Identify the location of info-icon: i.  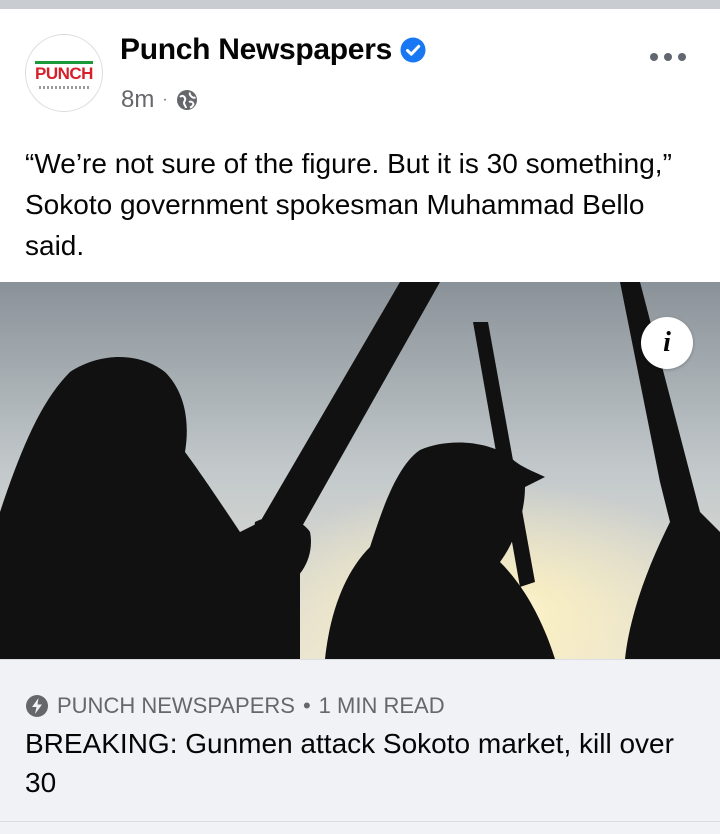
(667, 343).